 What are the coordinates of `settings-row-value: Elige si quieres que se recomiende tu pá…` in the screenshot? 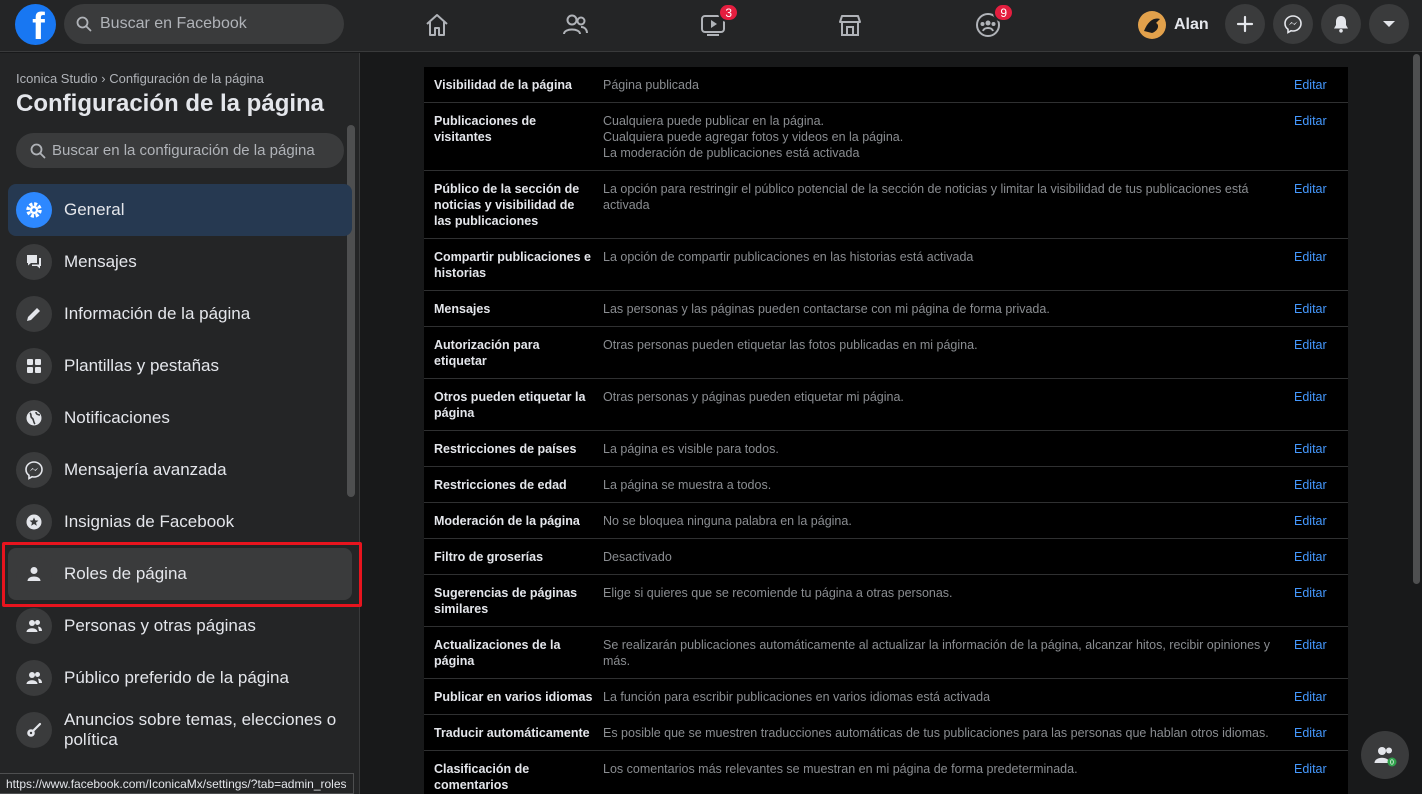 It's located at (778, 593).